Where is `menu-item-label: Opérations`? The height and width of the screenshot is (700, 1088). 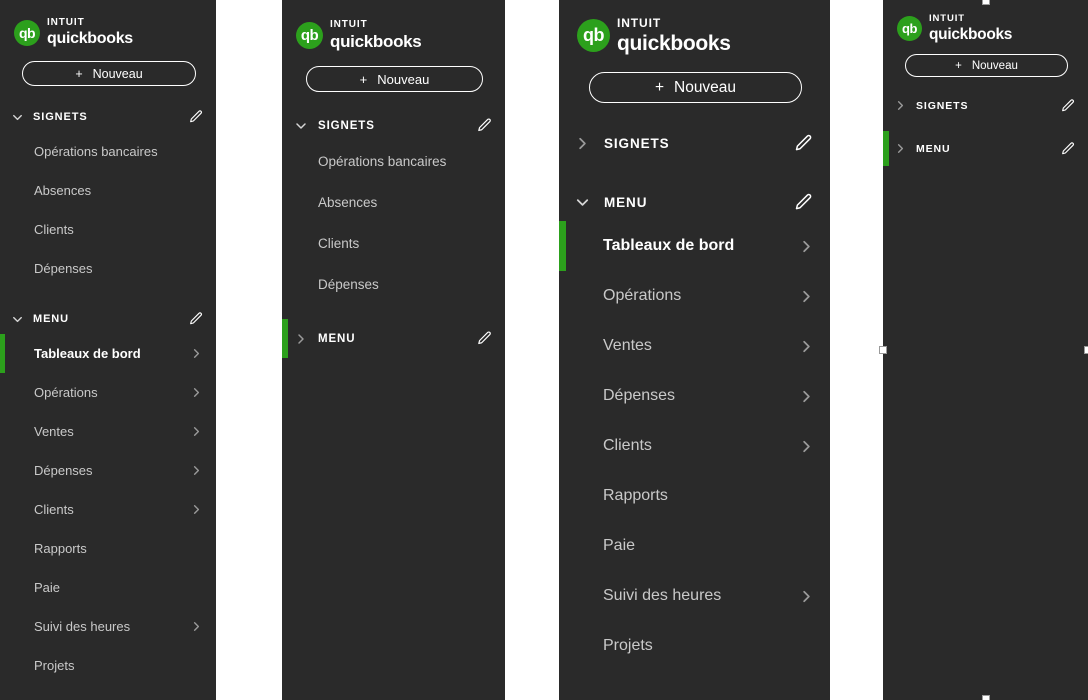 menu-item-label: Opérations is located at coordinates (642, 295).